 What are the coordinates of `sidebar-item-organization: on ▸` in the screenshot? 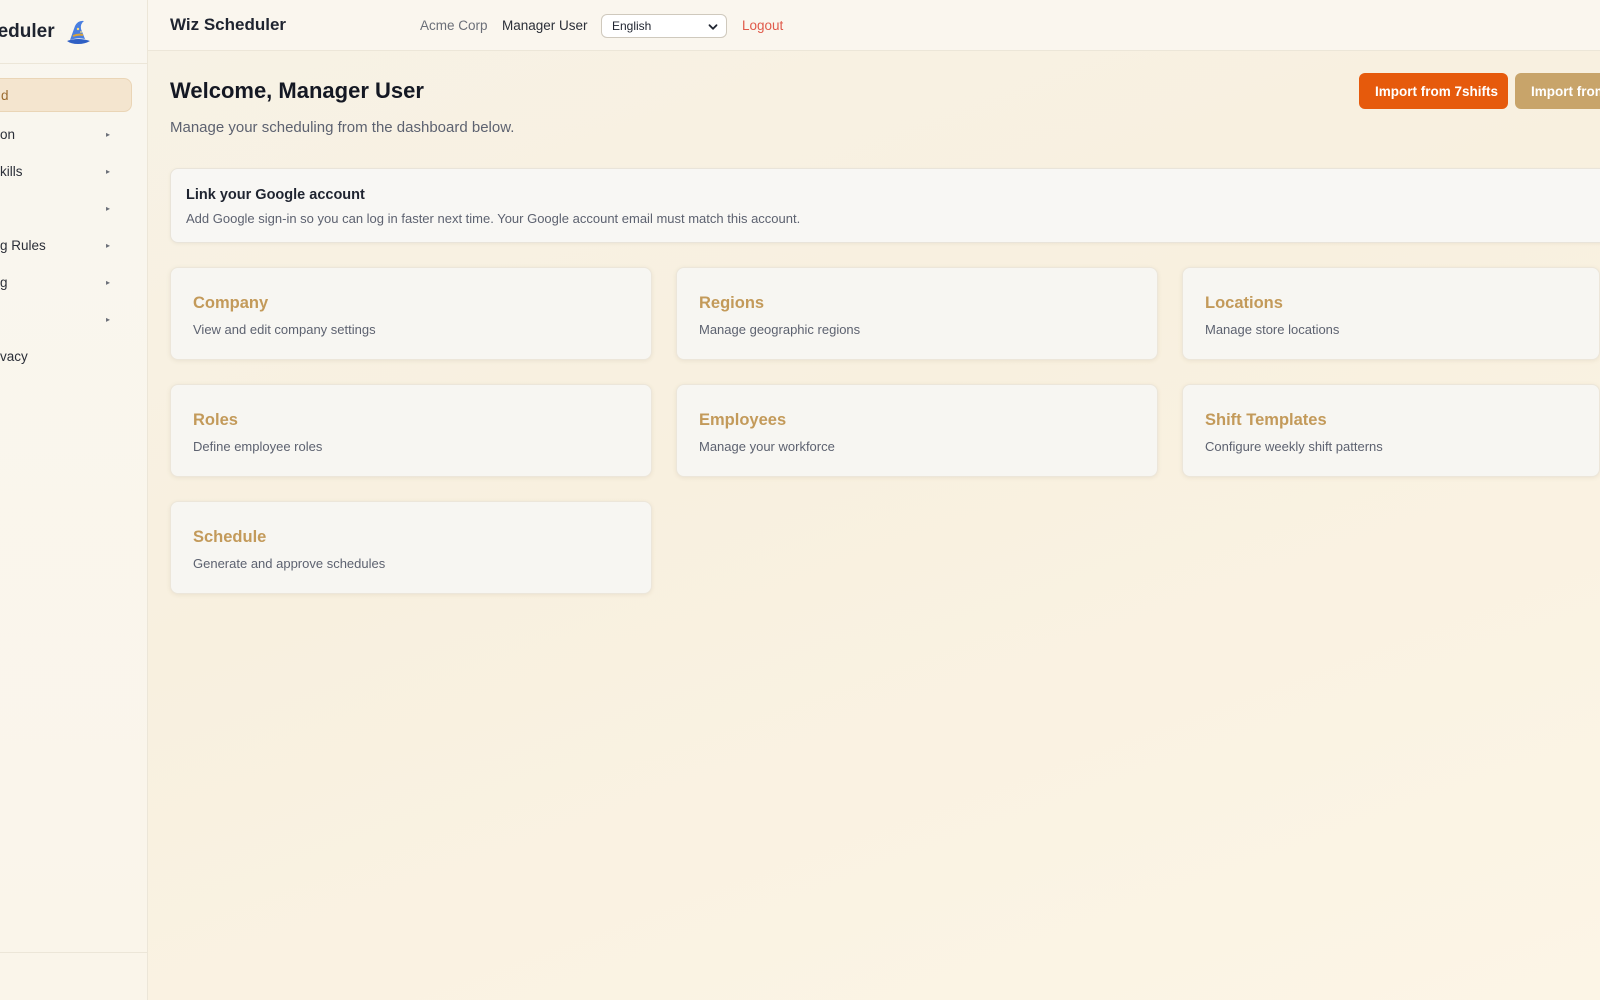 It's located at (66, 134).